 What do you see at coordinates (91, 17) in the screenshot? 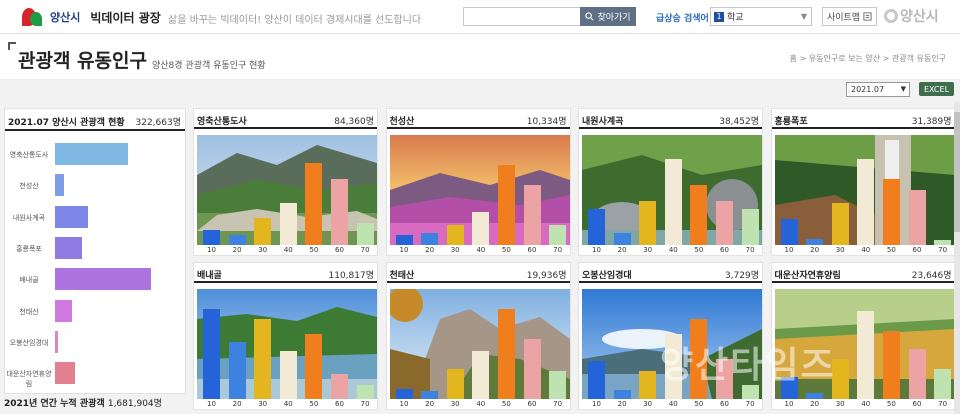
I see `site-logo: 양산시 빅데이터 광장` at bounding box center [91, 17].